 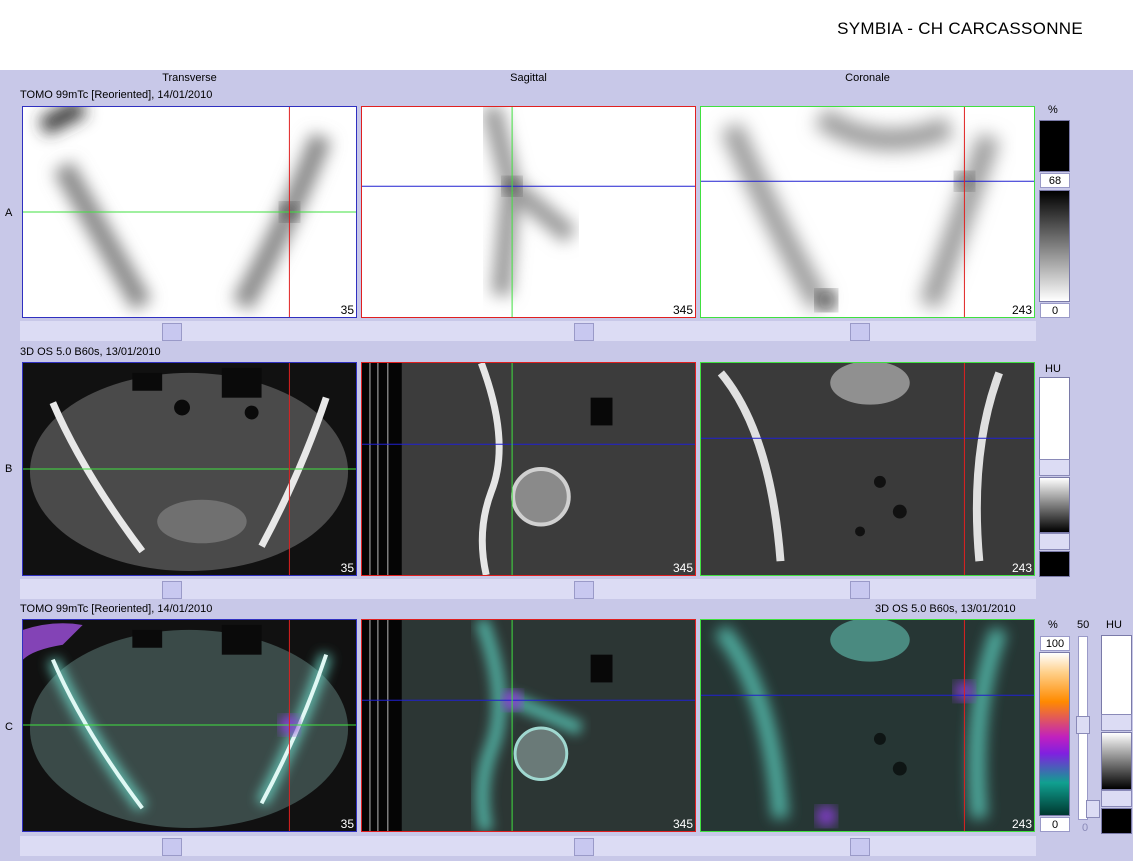 I want to click on row-a-coronal-scroll-thumb, so click(x=860, y=332).